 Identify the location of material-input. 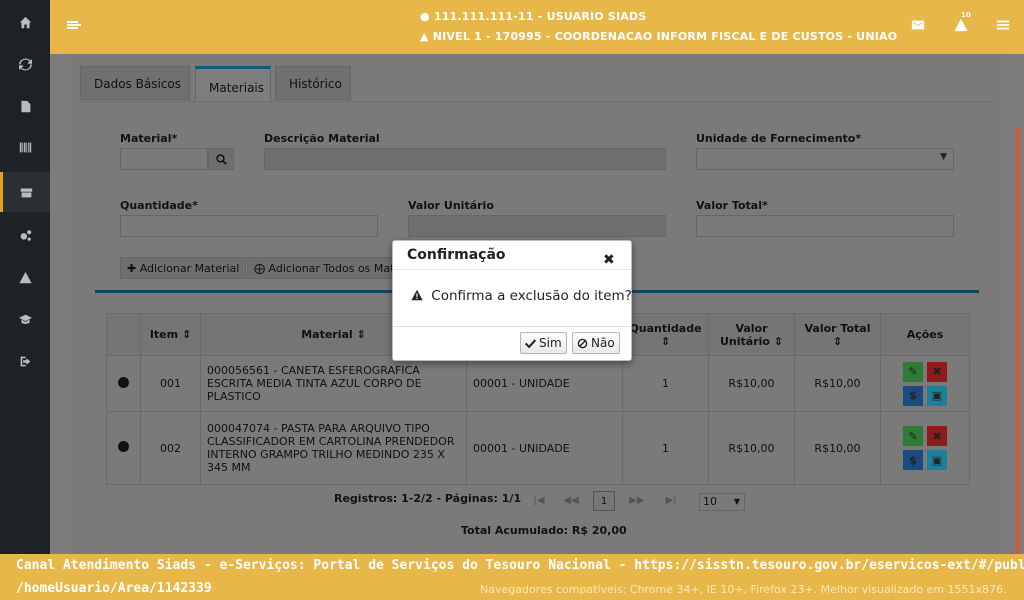
(164, 159).